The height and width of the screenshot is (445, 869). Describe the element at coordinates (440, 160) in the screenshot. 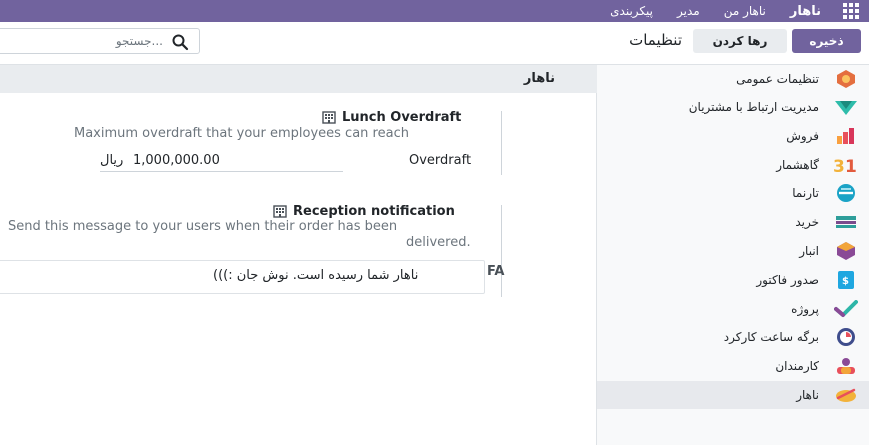

I see `overdraft-field-label: Overdraft` at that location.